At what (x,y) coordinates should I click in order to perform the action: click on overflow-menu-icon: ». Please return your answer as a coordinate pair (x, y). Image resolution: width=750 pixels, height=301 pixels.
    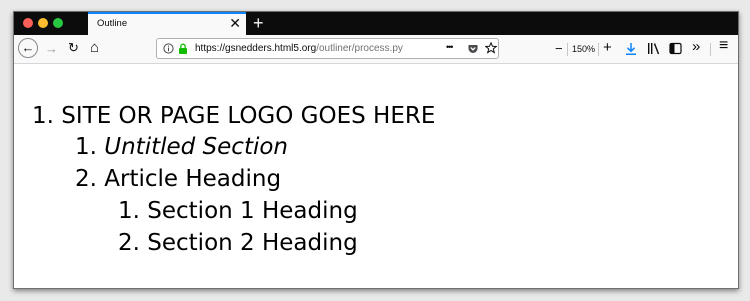
    Looking at the image, I should click on (696, 46).